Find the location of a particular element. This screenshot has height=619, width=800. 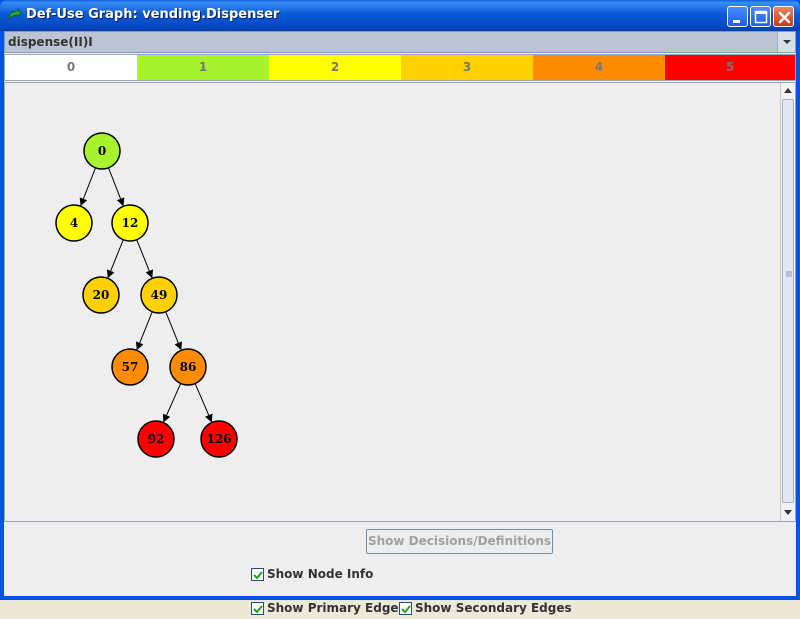

scroll-up-icon is located at coordinates (788, 90).